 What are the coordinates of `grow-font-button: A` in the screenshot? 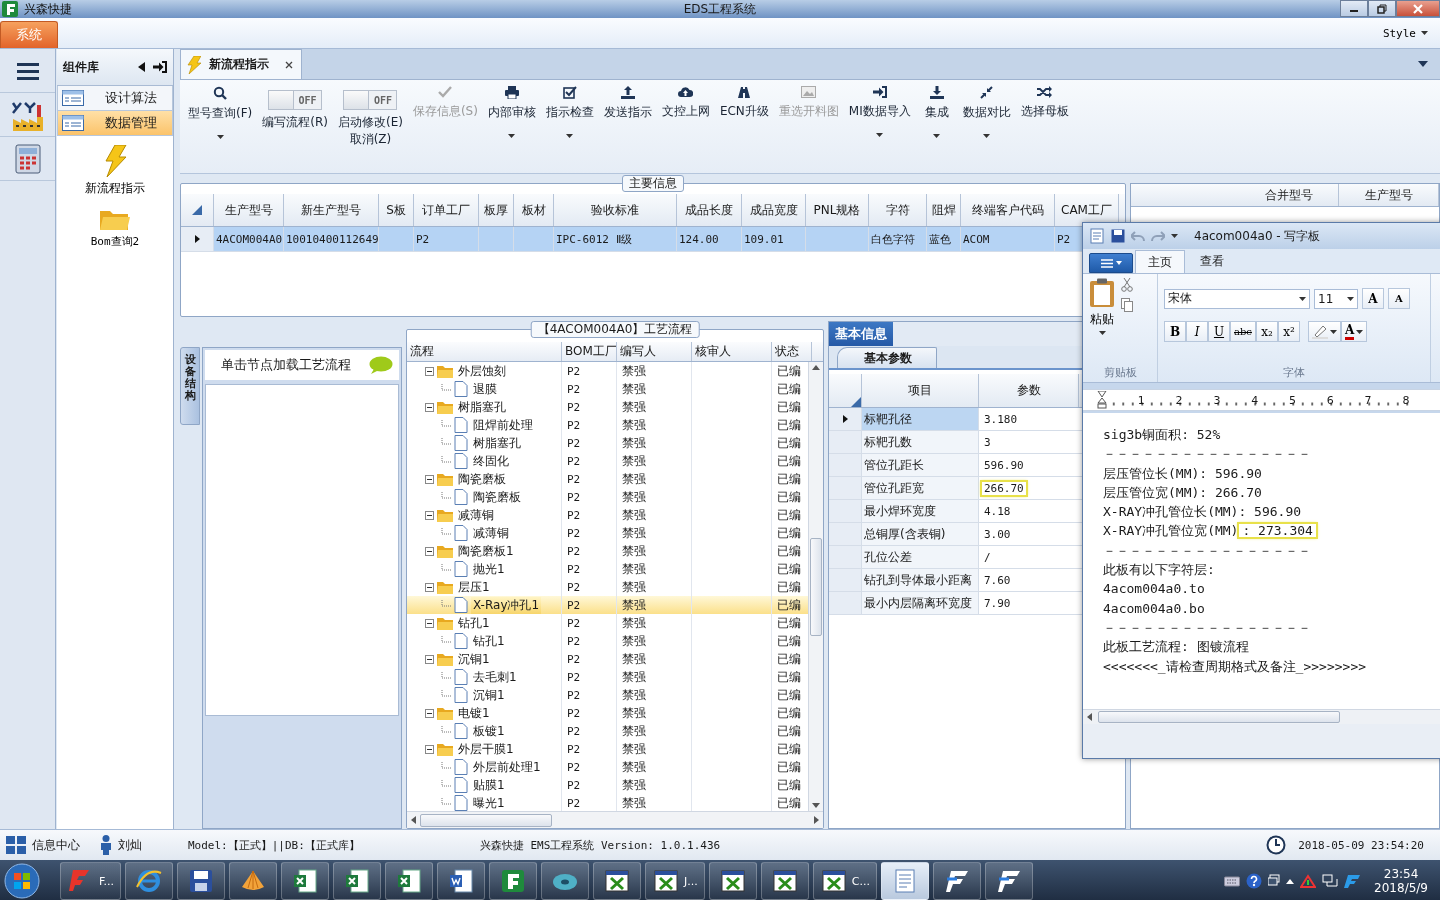 It's located at (1373, 298).